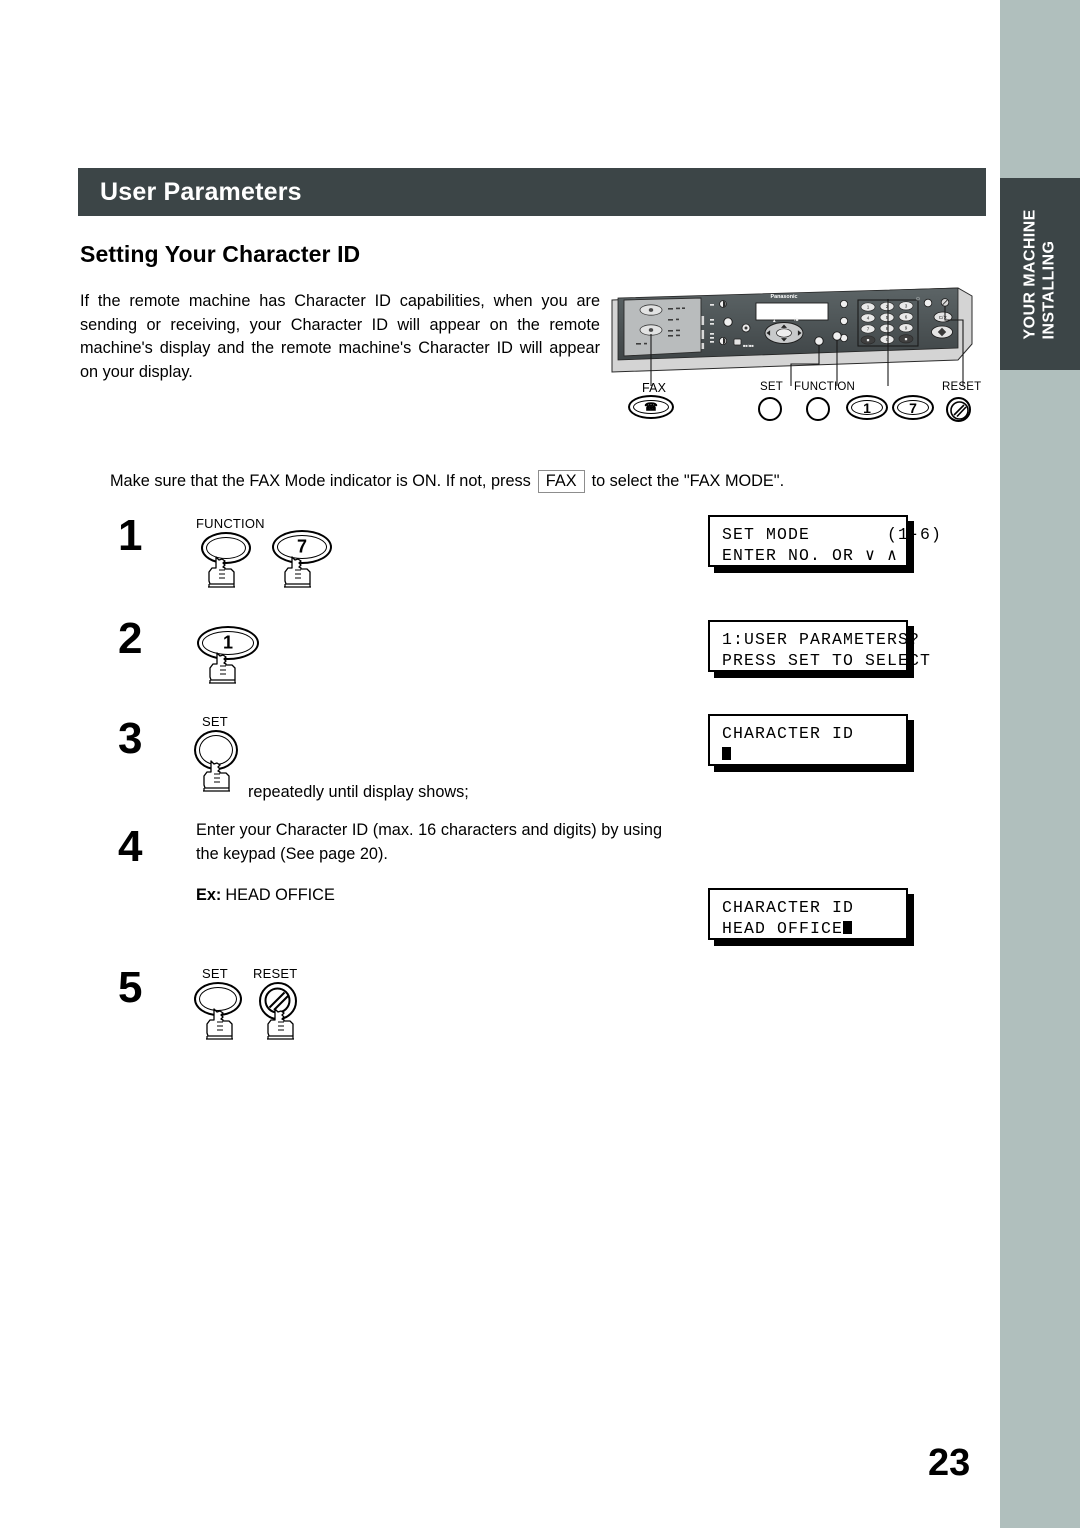  What do you see at coordinates (280, 895) in the screenshot?
I see `step4-example-value: HEAD OFFICE` at bounding box center [280, 895].